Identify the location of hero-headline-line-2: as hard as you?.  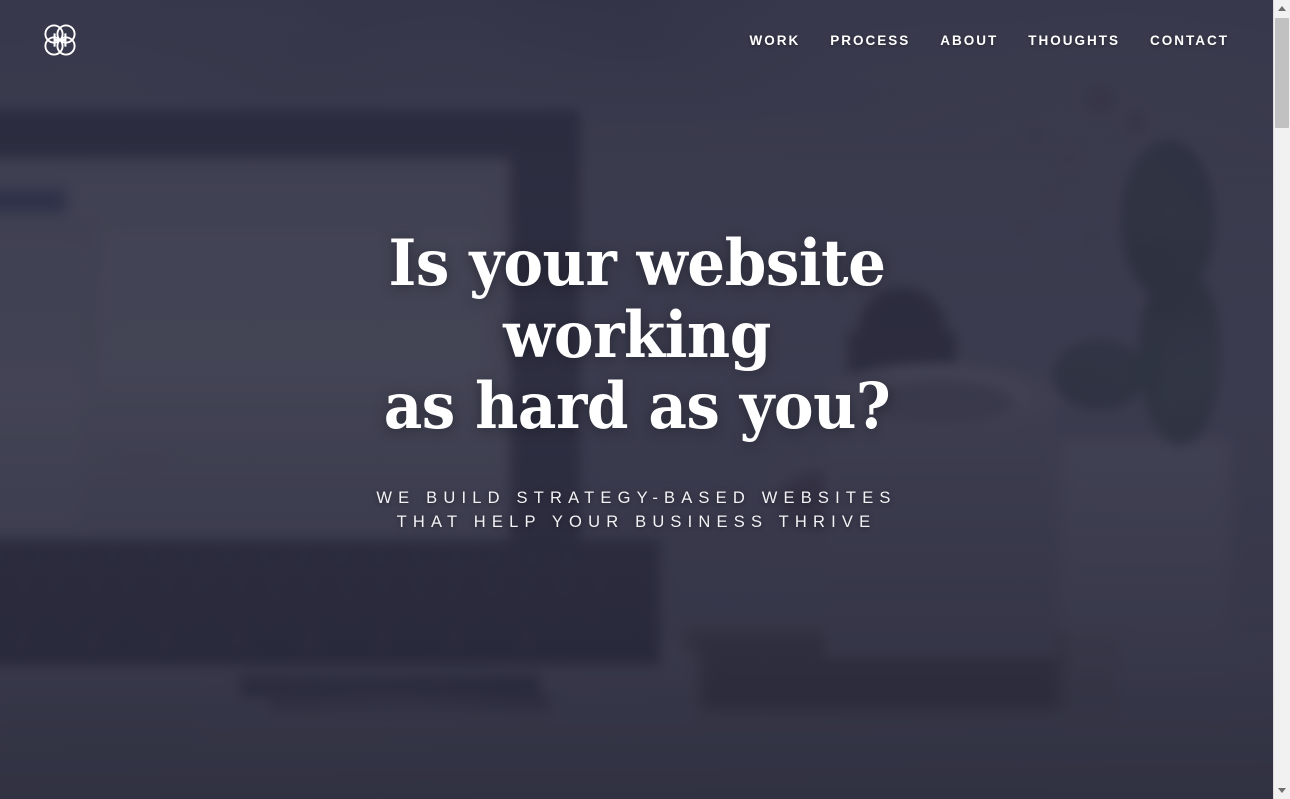
(636, 407).